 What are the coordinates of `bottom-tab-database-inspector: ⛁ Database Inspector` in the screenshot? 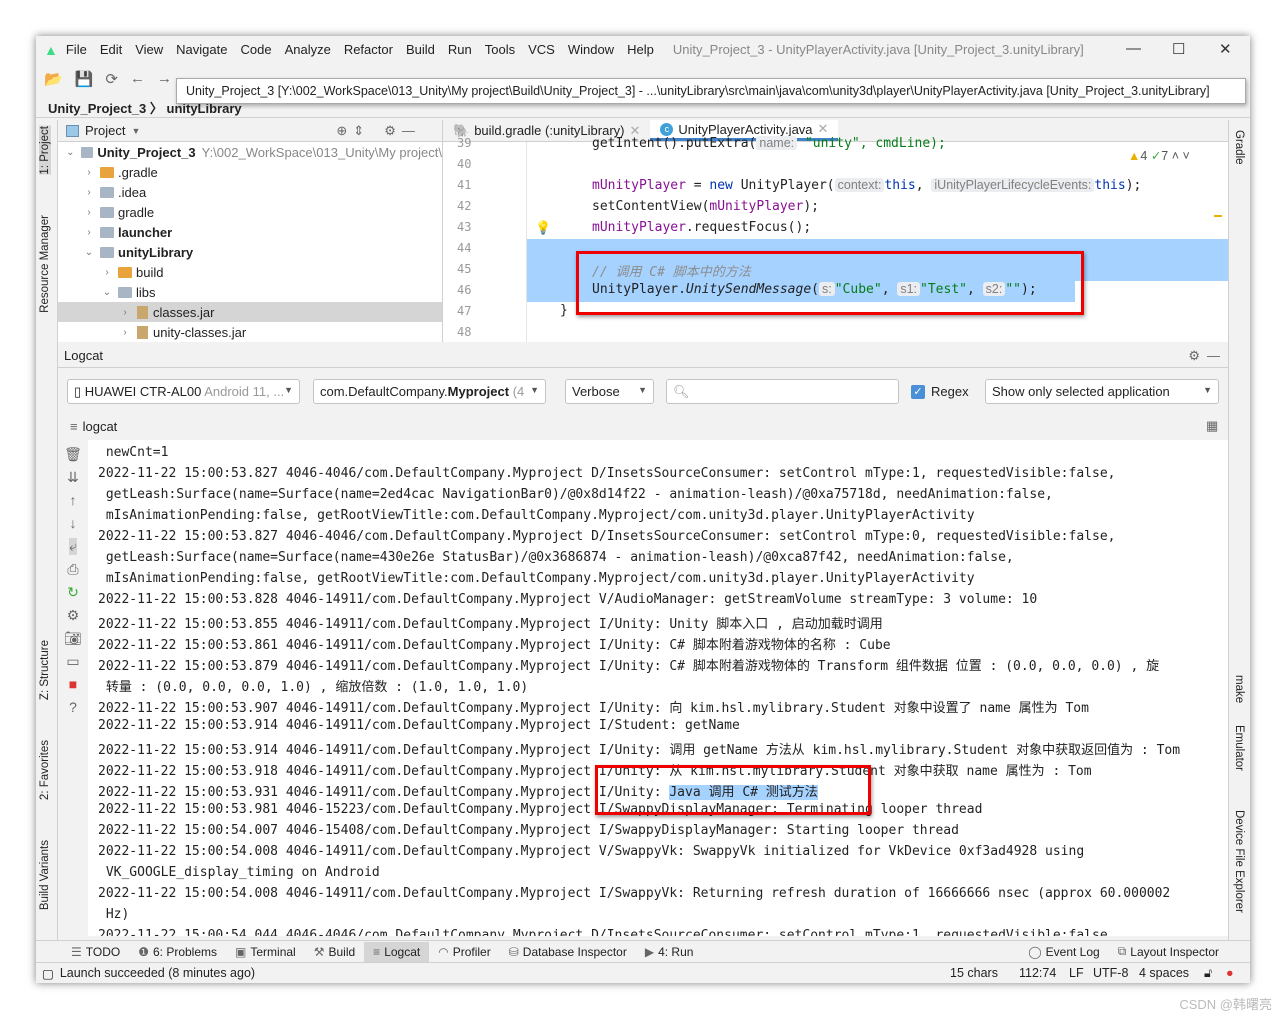 It's located at (568, 952).